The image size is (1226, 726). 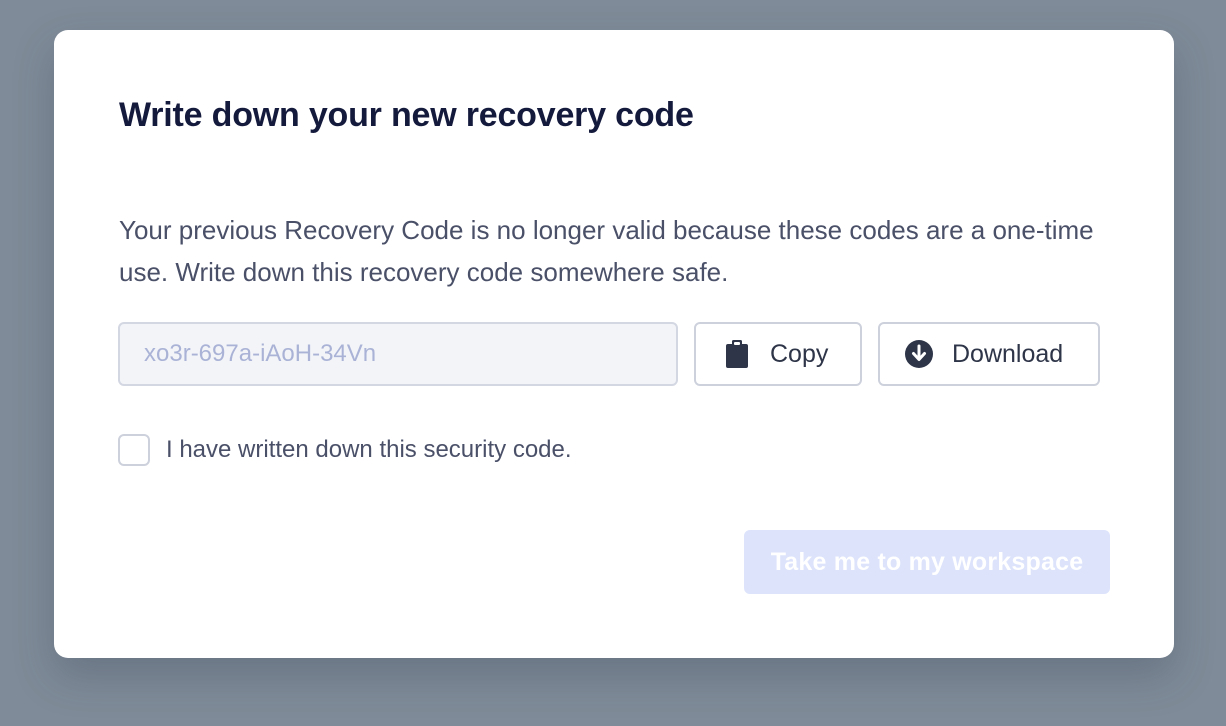 I want to click on download-button: Download, so click(x=989, y=354).